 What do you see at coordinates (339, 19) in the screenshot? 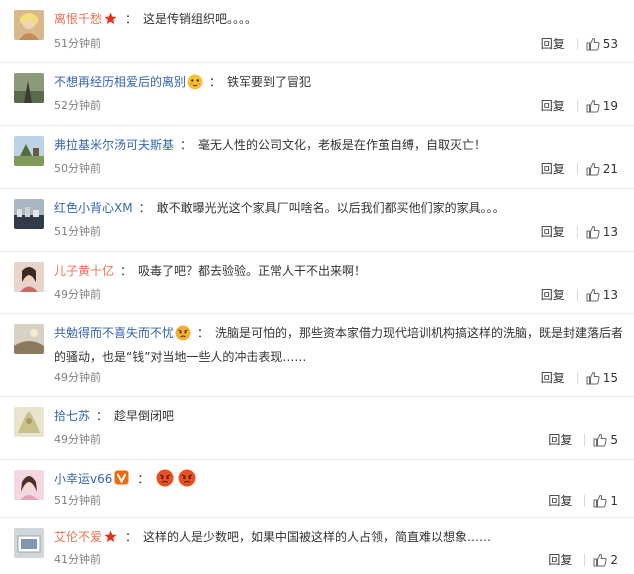
I see `comment-content: 离恨千愁 ： 这是传销组织吧。。。。` at bounding box center [339, 19].